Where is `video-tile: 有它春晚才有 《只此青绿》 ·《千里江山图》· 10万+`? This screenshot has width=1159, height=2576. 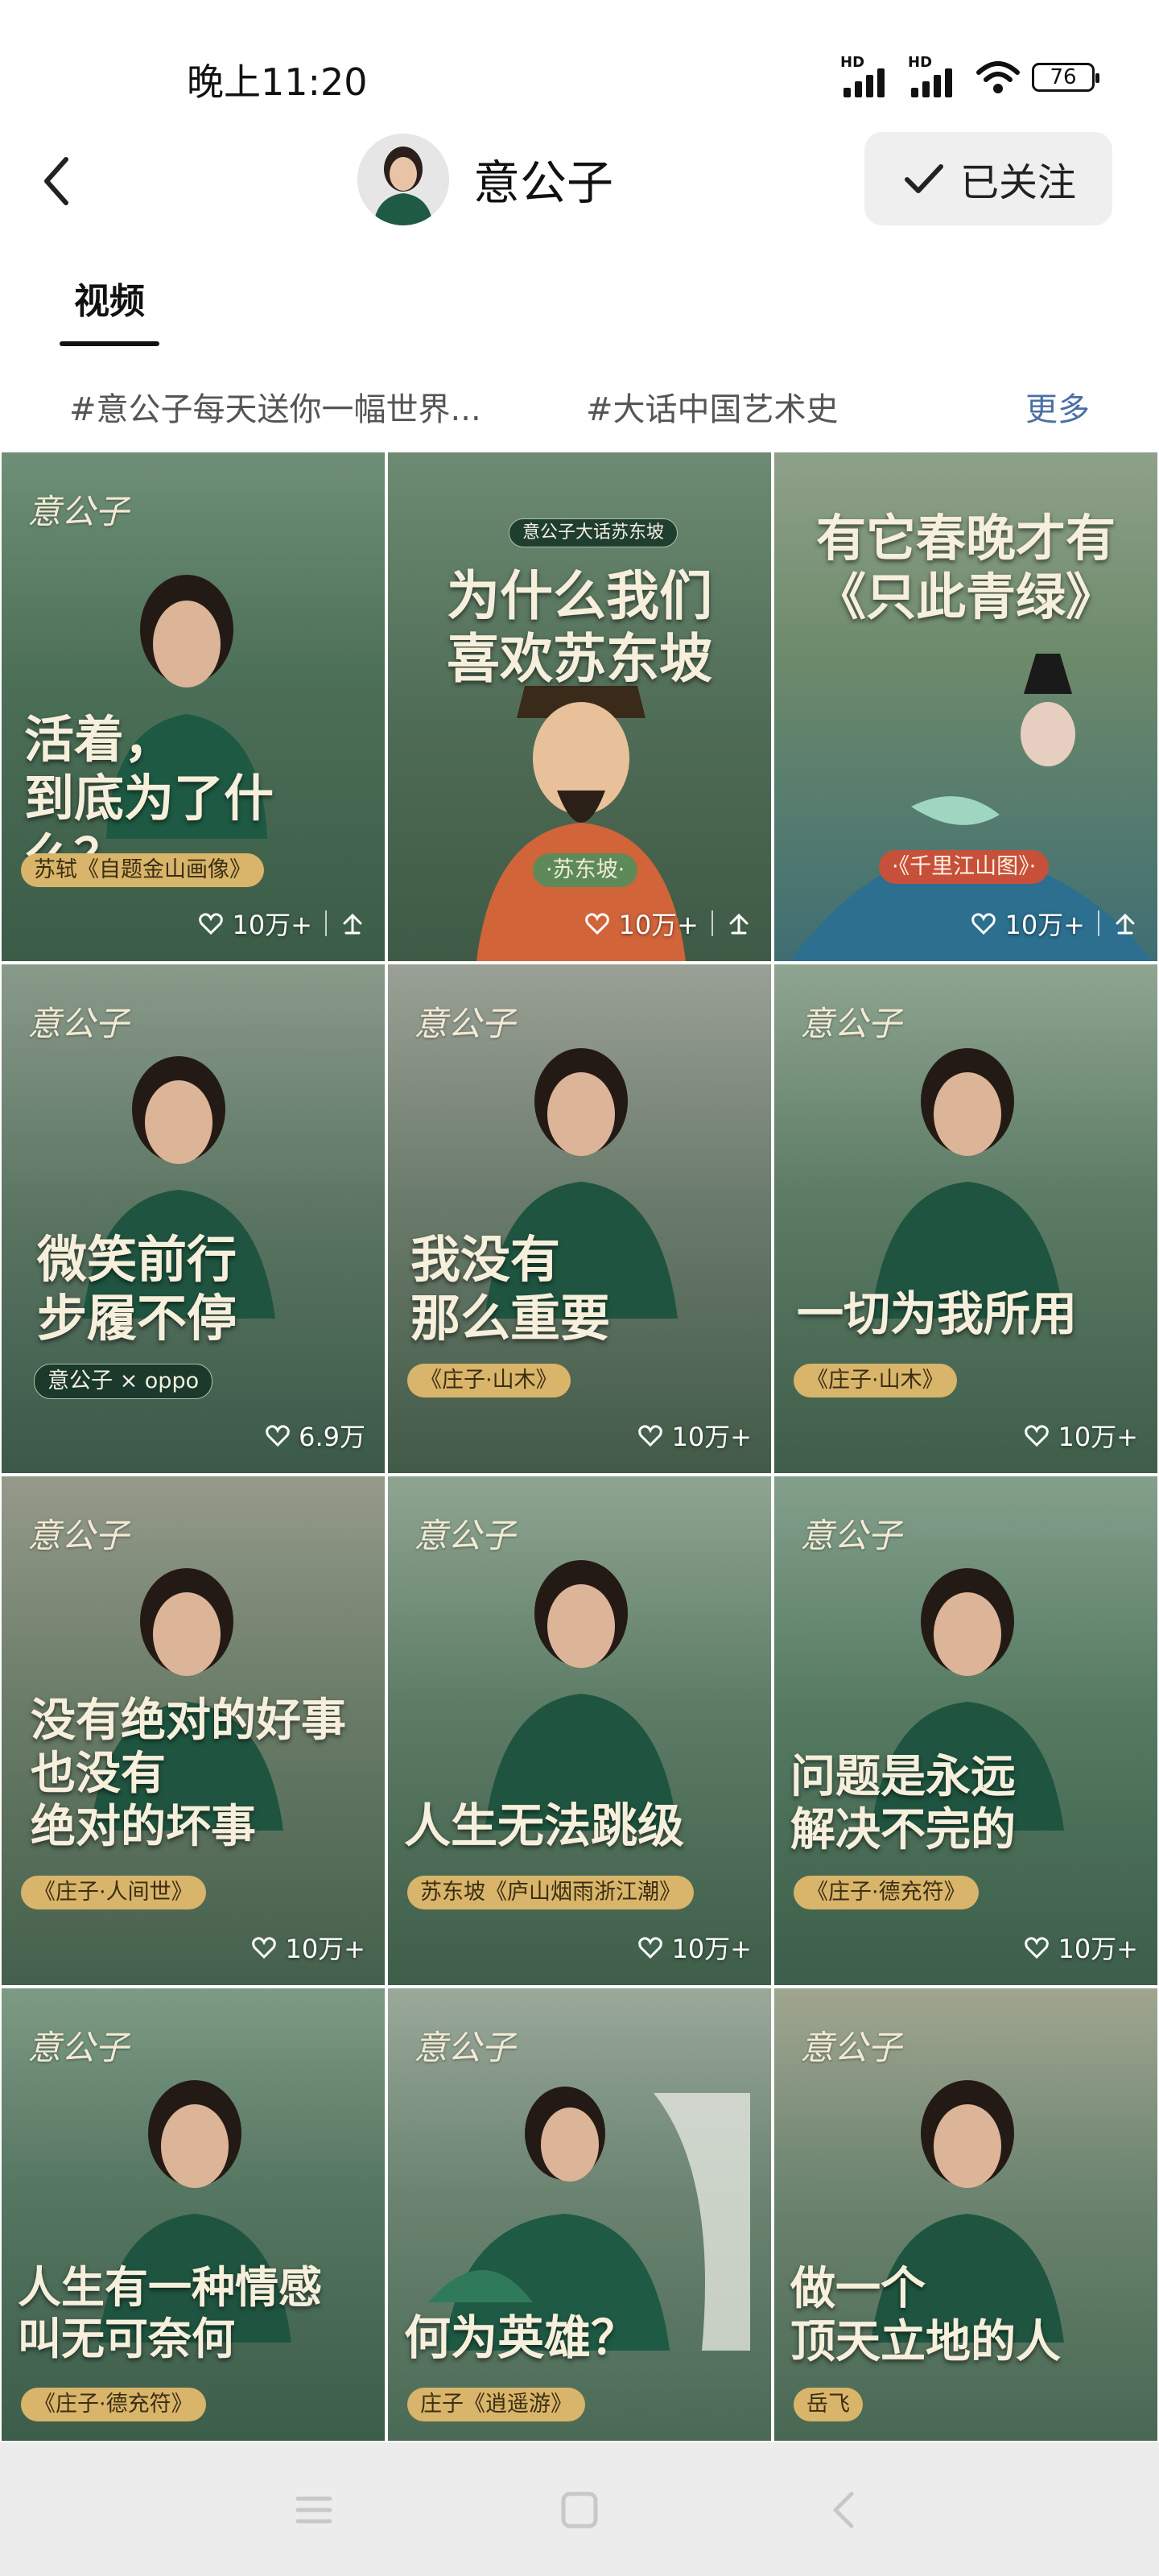 video-tile: 有它春晚才有 《只此青绿》 ·《千里江山图》· 10万+ is located at coordinates (965, 706).